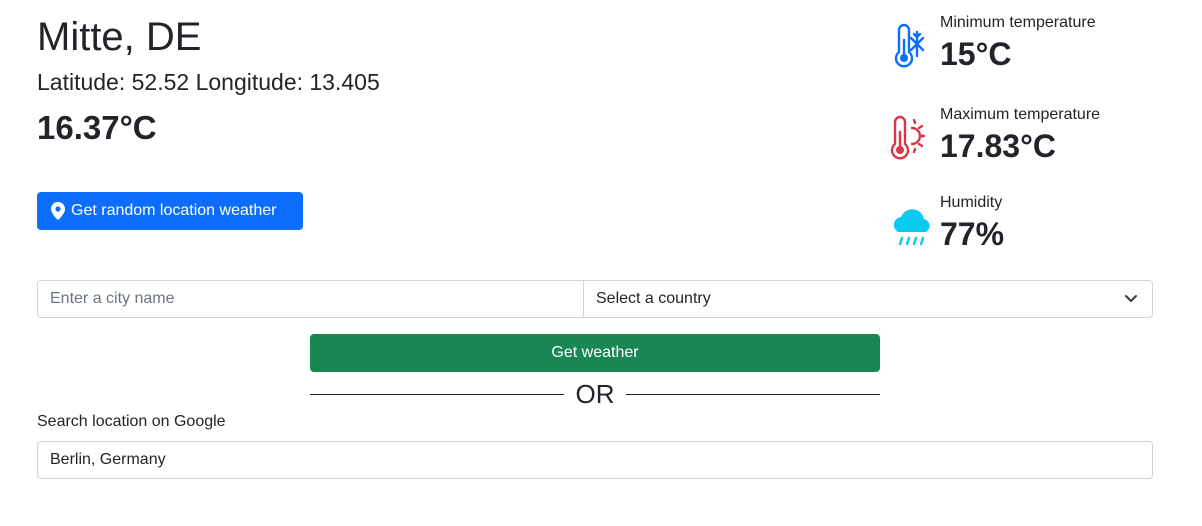 The image size is (1202, 526). What do you see at coordinates (131, 421) in the screenshot?
I see `google-search-label: Search location on Google` at bounding box center [131, 421].